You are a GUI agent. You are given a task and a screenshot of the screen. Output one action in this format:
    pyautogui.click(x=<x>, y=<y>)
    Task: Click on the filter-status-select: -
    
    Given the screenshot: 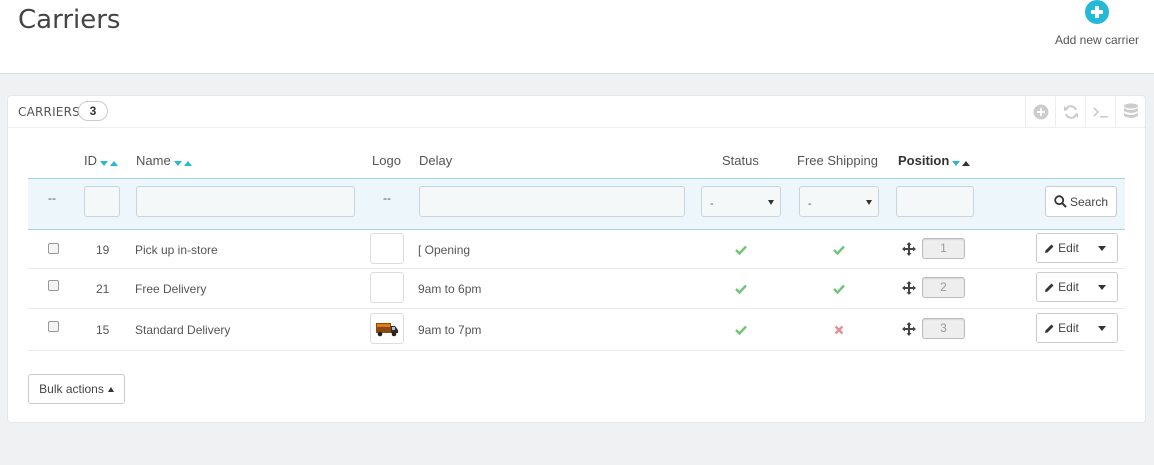 What is the action you would take?
    pyautogui.click(x=741, y=201)
    